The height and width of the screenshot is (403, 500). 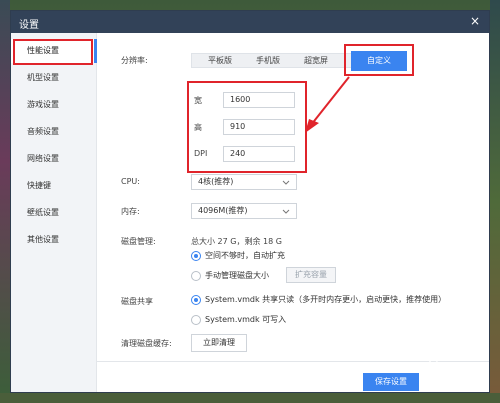 What do you see at coordinates (250, 398) in the screenshot?
I see `background-bottom` at bounding box center [250, 398].